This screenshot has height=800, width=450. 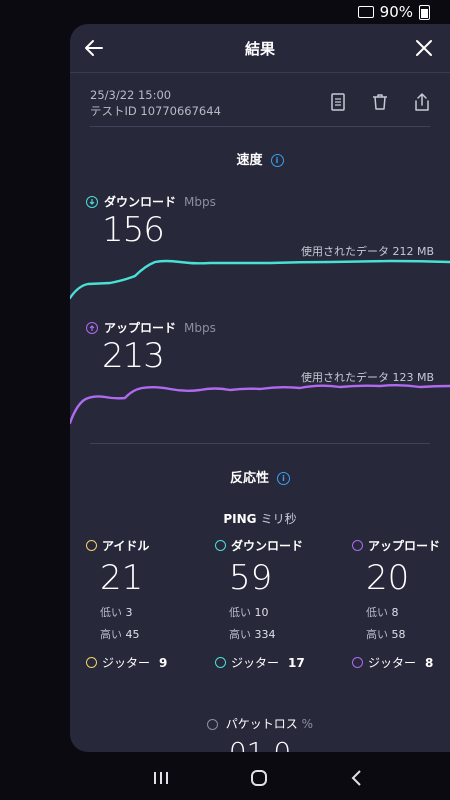 I want to click on packet-loss-unit: %, so click(x=307, y=724).